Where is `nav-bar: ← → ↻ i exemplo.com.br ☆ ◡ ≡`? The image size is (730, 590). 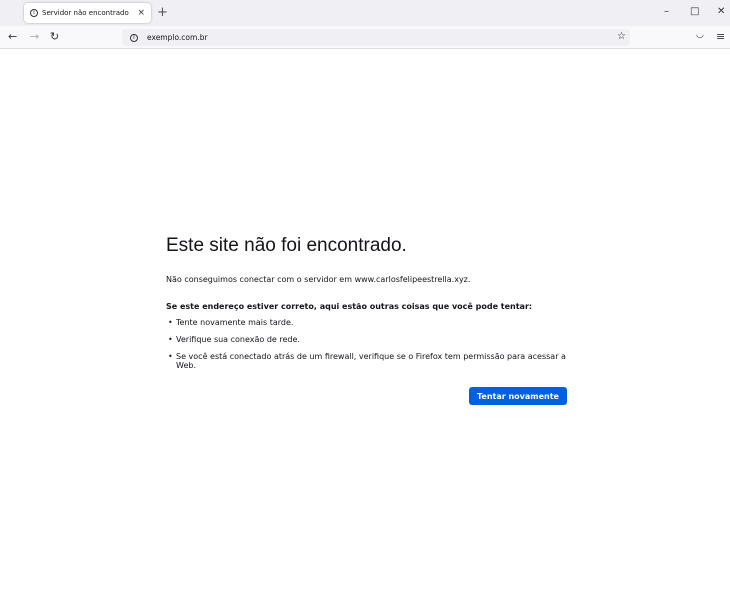
nav-bar: ← → ↻ i exemplo.com.br ☆ ◡ ≡ is located at coordinates (365, 37).